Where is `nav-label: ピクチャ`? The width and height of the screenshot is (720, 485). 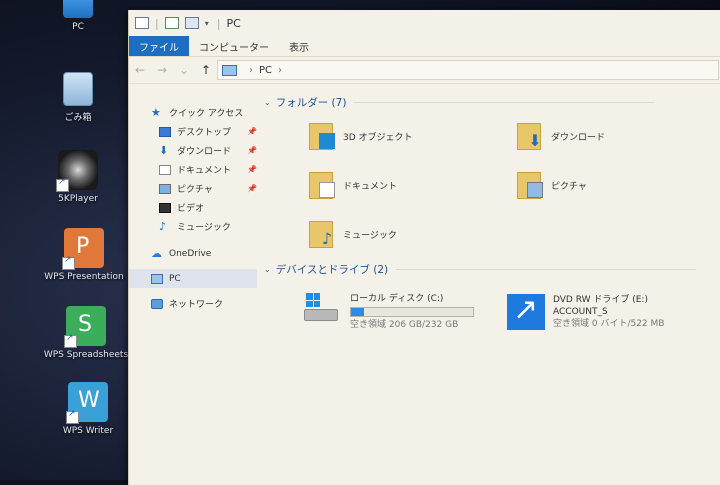
nav-label: ピクチャ is located at coordinates (195, 190).